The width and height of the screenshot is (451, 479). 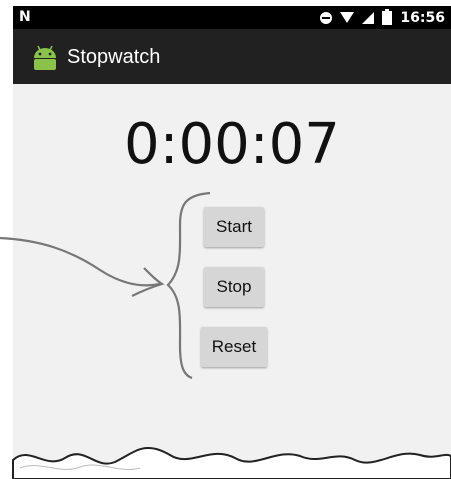 I want to click on start-button: Start, so click(x=234, y=227).